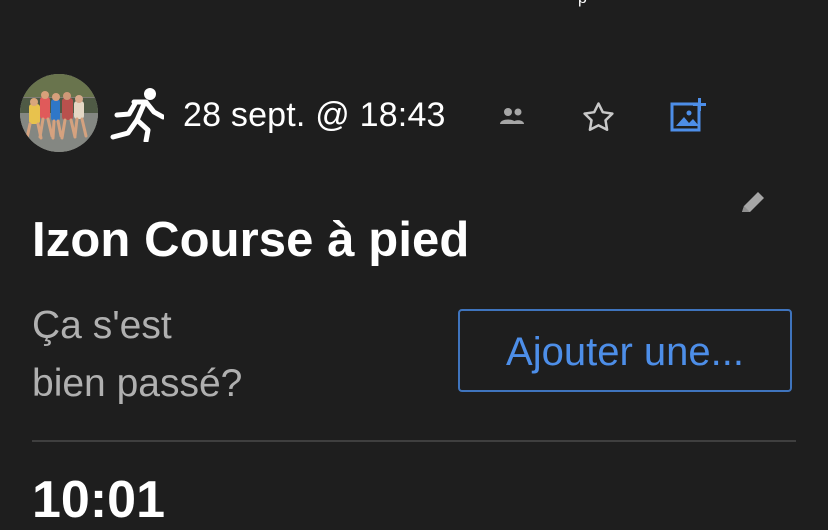  What do you see at coordinates (137, 115) in the screenshot?
I see `running-icon` at bounding box center [137, 115].